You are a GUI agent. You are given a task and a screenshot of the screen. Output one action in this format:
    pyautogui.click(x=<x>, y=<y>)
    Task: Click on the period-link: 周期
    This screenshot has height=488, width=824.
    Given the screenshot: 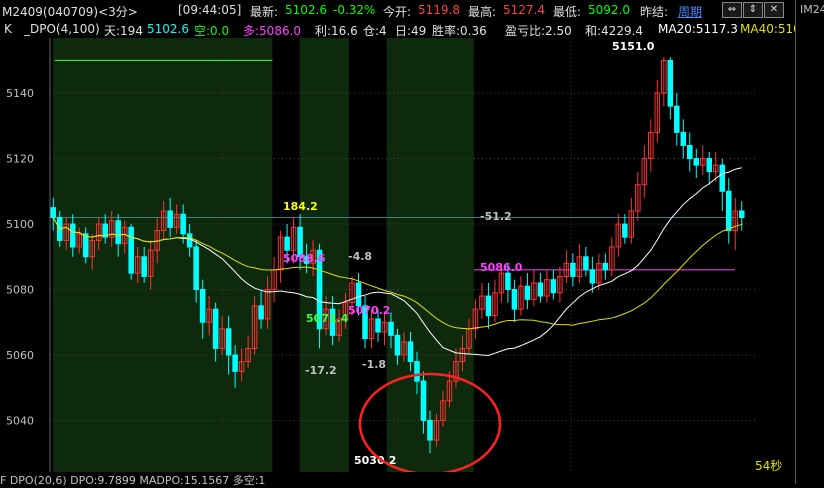 What is the action you would take?
    pyautogui.click(x=690, y=11)
    